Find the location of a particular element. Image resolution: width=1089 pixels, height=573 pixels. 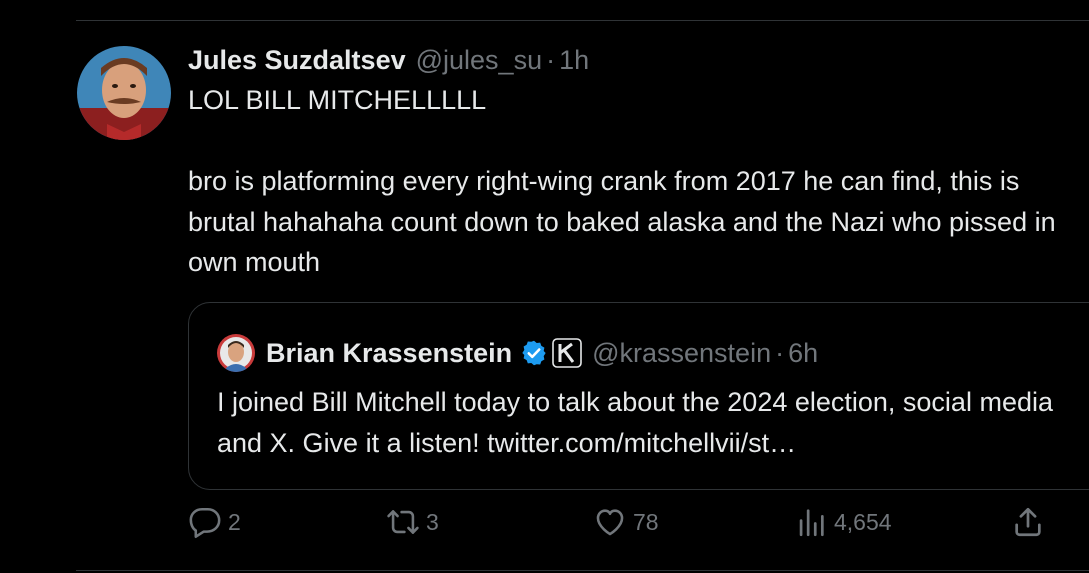

reply-button: 2 is located at coordinates (214, 522).